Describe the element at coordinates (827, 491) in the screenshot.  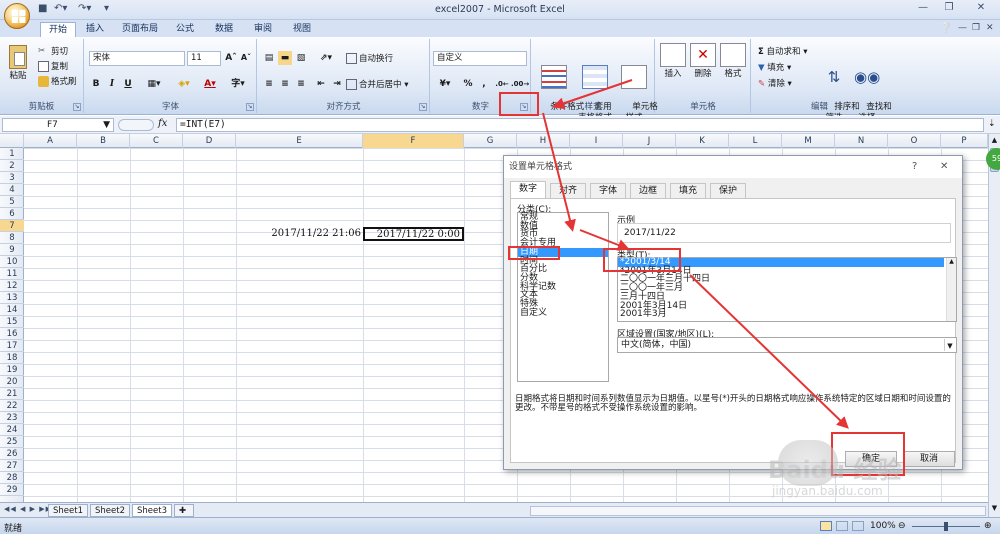
I see `watermark-url: jingyan.baidu.com` at that location.